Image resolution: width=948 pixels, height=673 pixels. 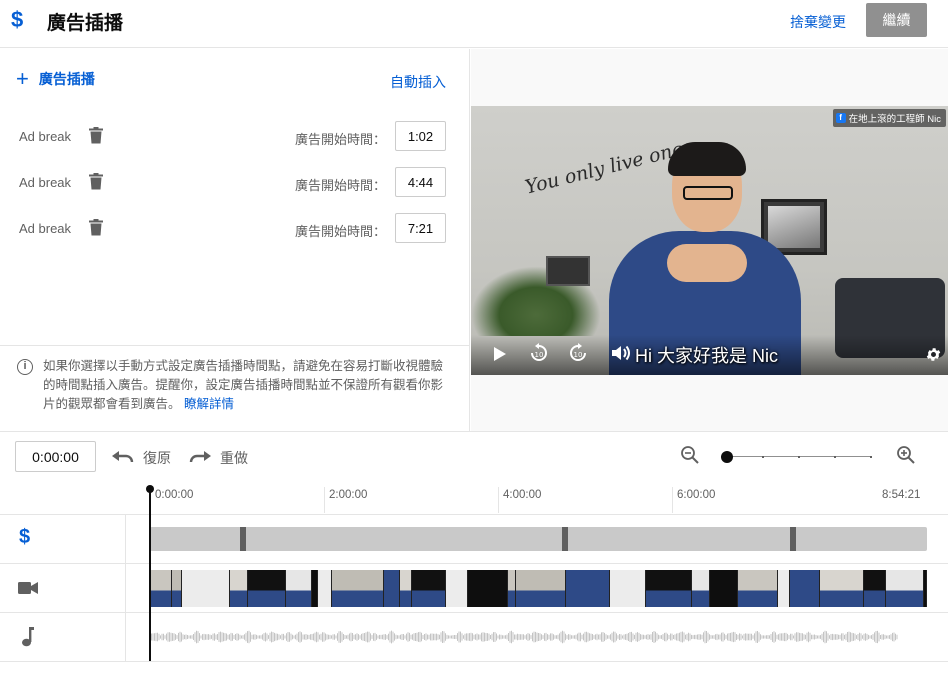 I want to click on presenter-hands, so click(x=707, y=263).